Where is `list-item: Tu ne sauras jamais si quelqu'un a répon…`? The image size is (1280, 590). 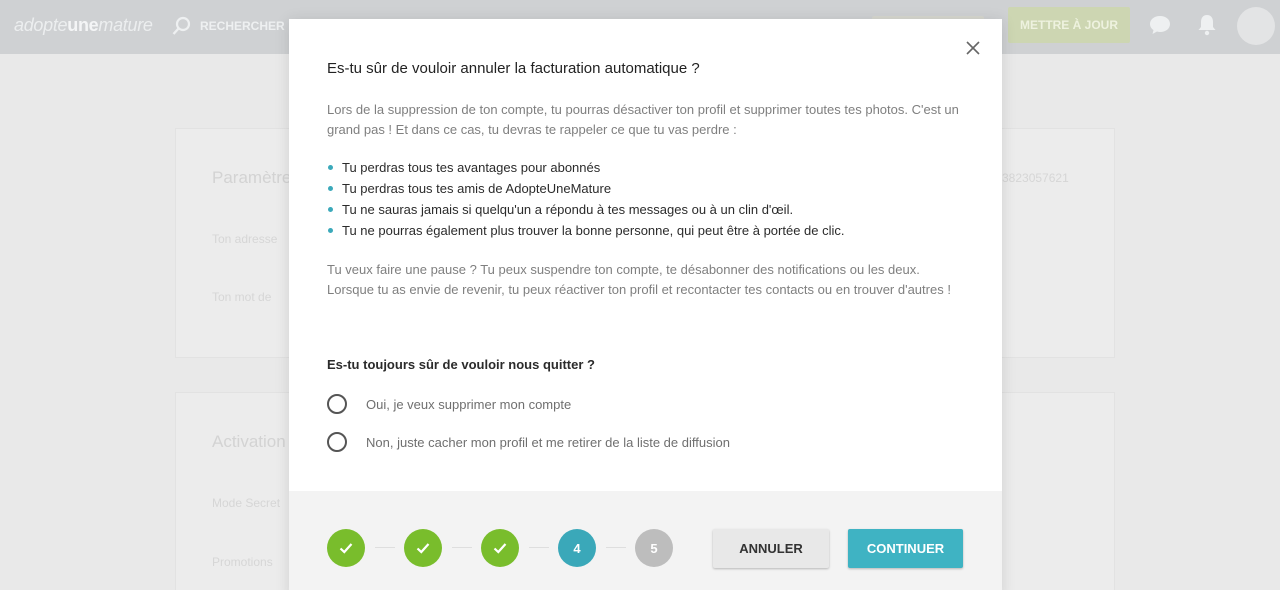 list-item: Tu ne sauras jamais si quelqu'un a répon… is located at coordinates (586, 209).